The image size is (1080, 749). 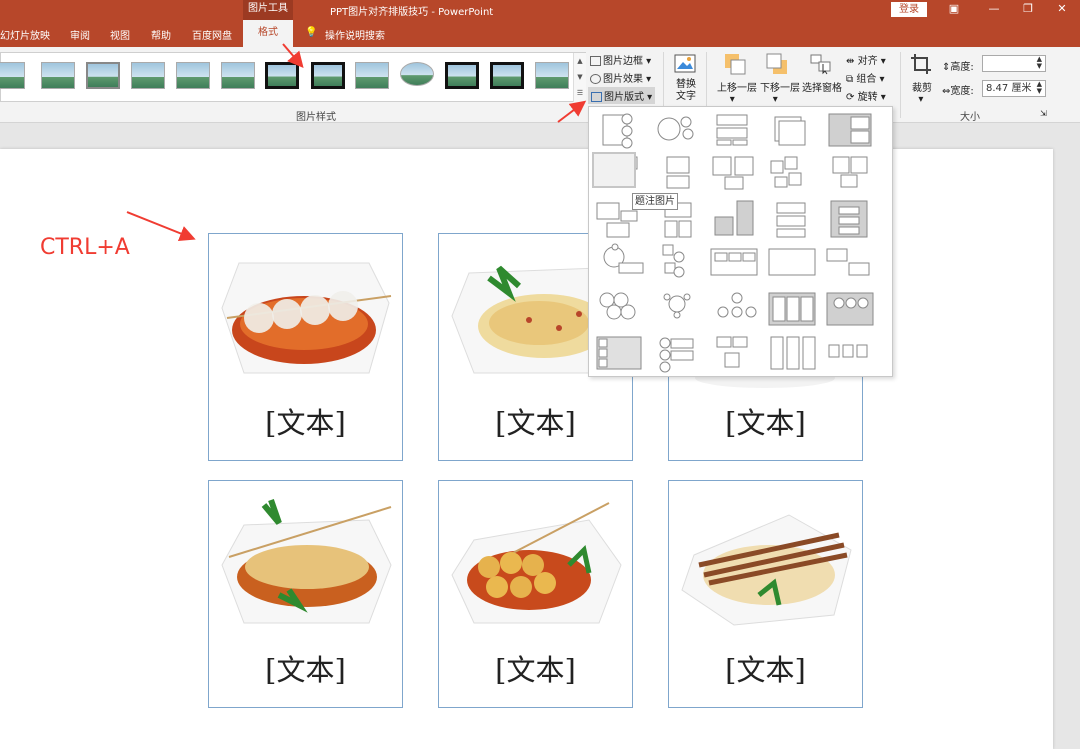 I want to click on rotate-label: 旋转, so click(x=867, y=97).